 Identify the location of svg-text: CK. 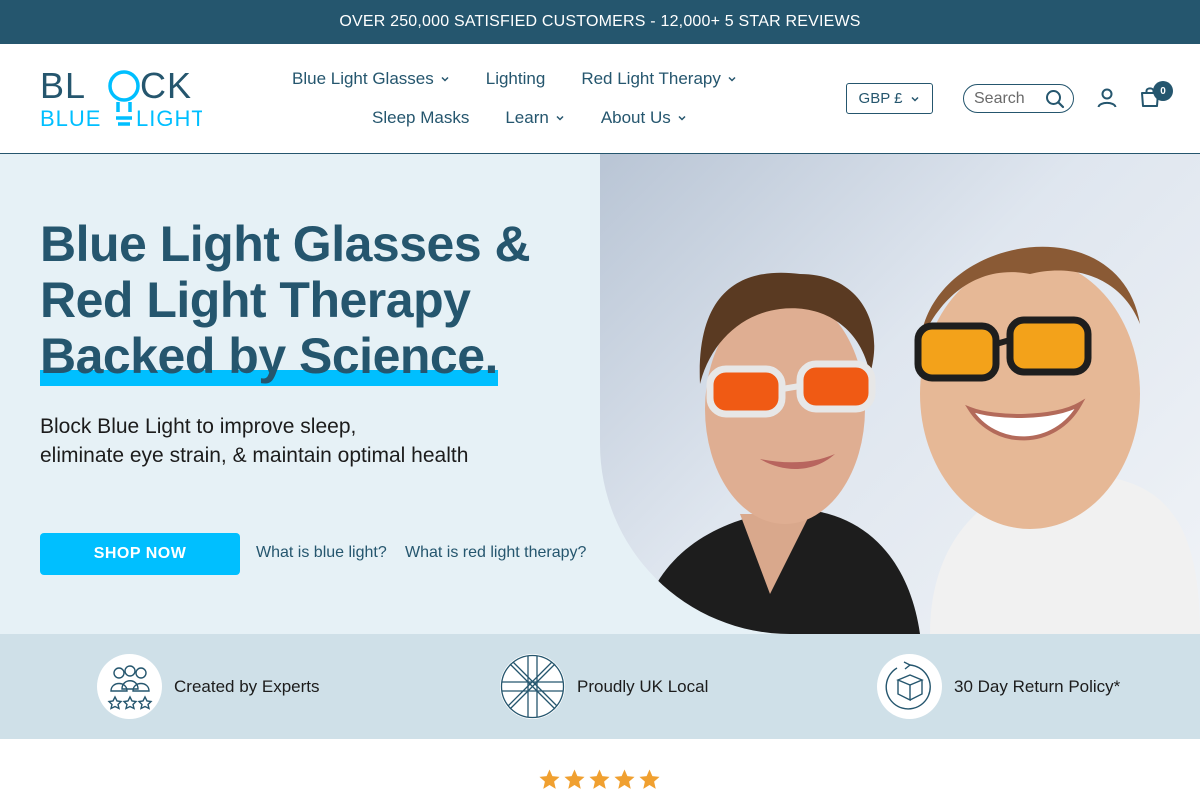
(166, 87).